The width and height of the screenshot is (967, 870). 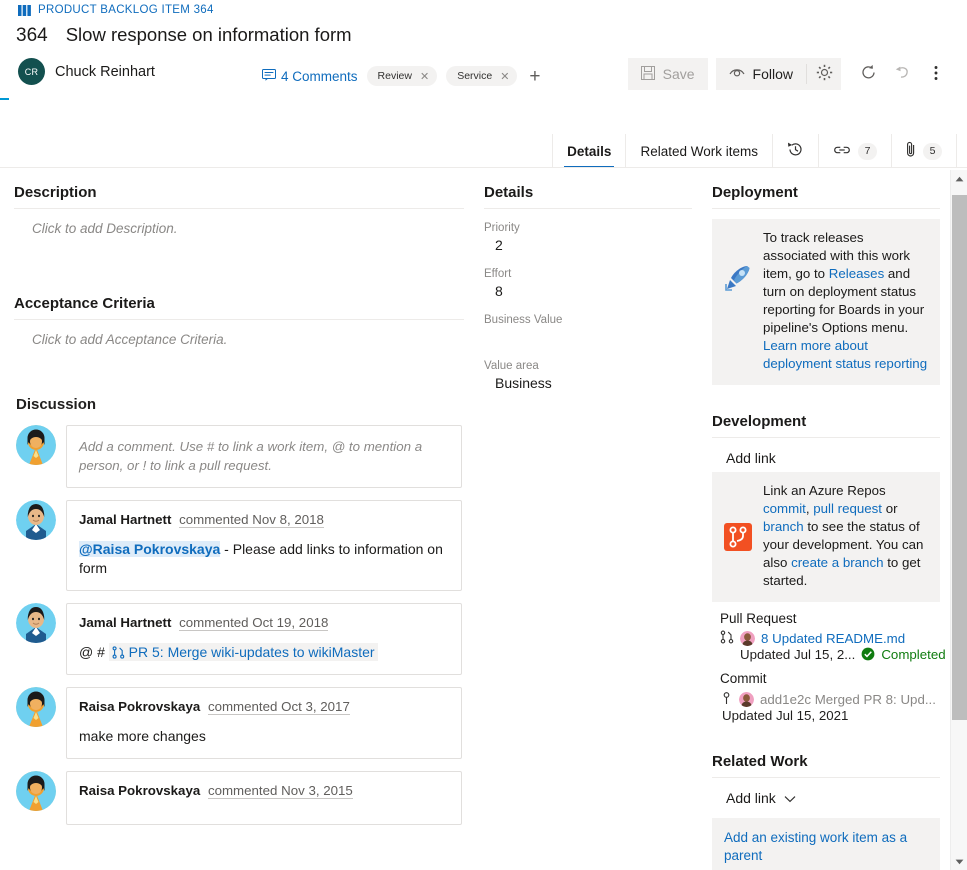 I want to click on comment-timestamp: commented Nov 3, 2015, so click(x=280, y=791).